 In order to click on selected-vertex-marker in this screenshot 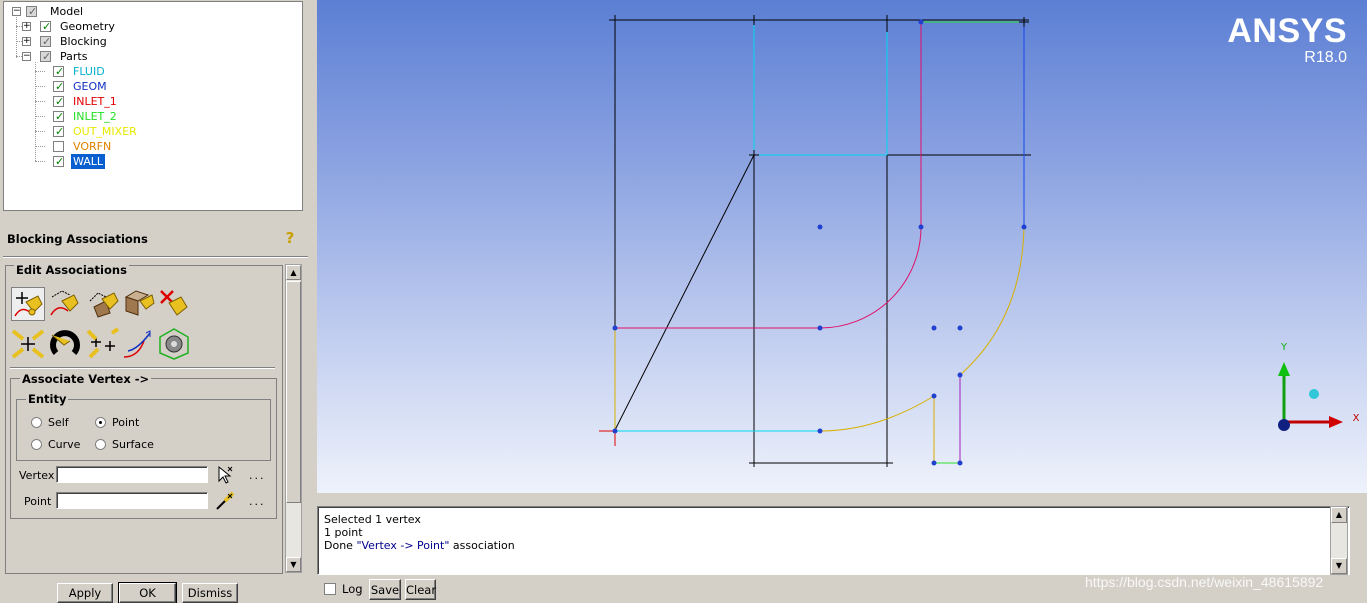, I will do `click(607, 438)`.